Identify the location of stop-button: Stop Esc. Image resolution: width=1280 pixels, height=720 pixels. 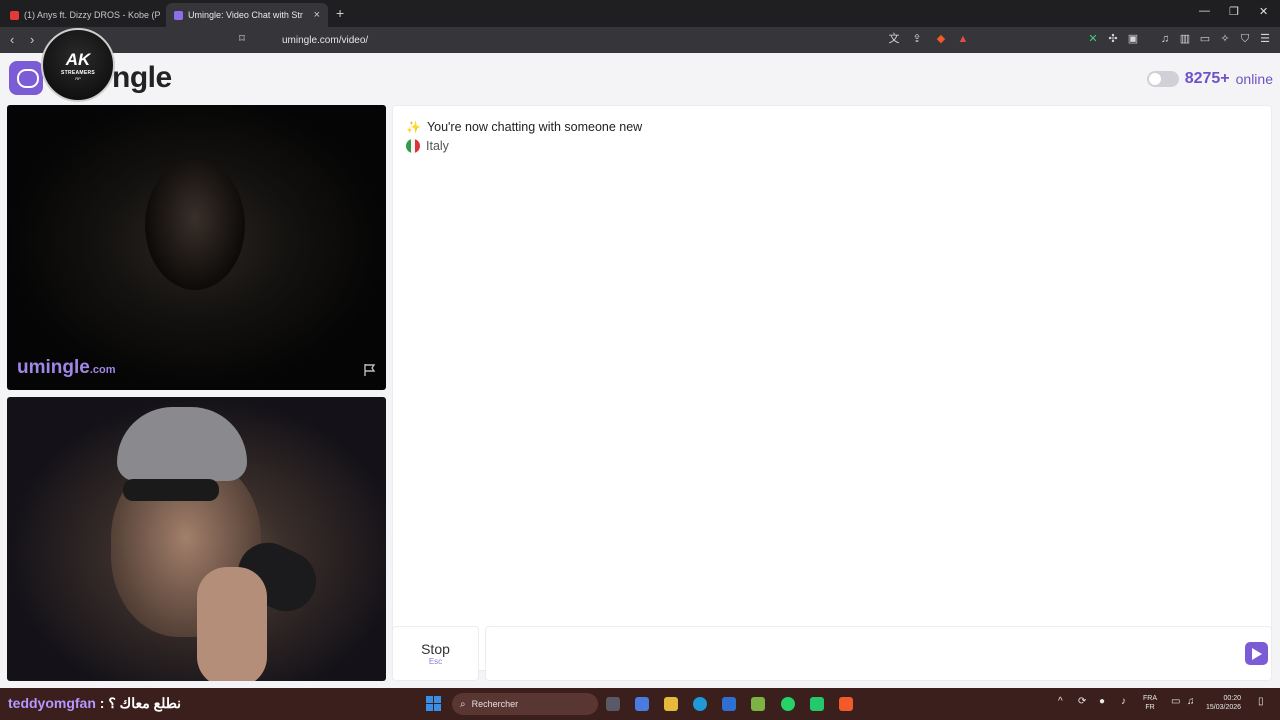
(435, 653).